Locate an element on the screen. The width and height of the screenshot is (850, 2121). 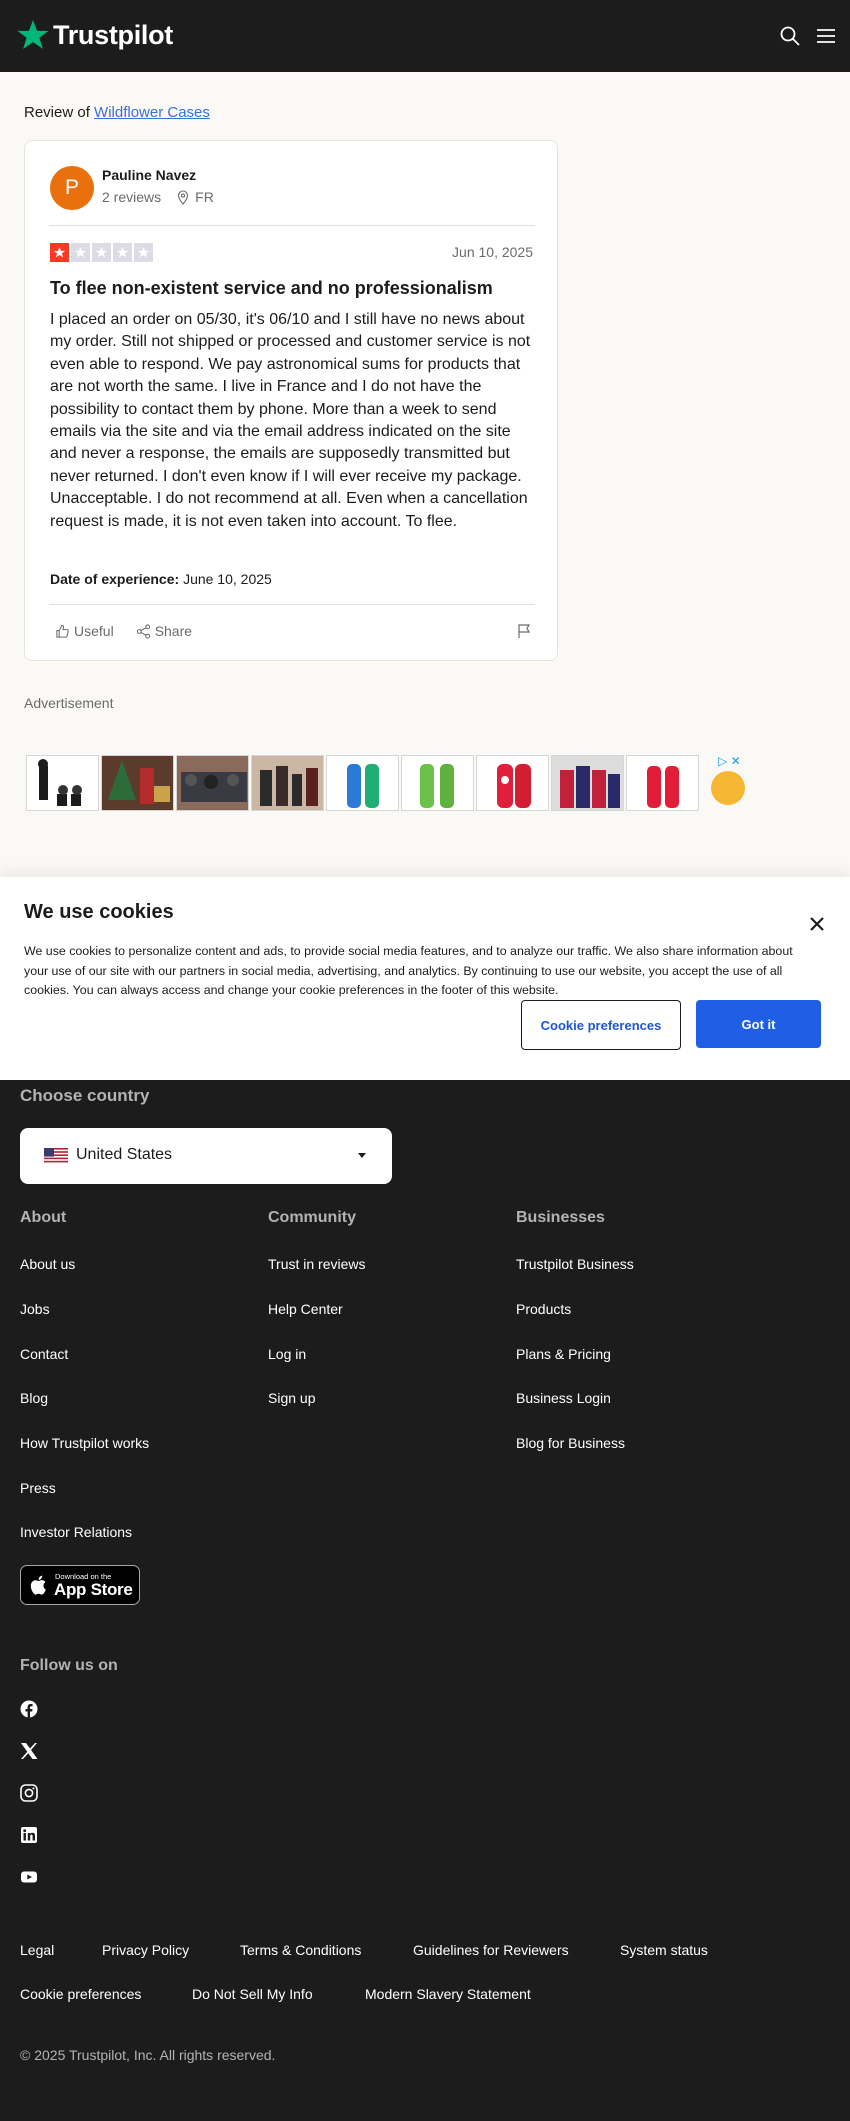
share-button: Share is located at coordinates (164, 631).